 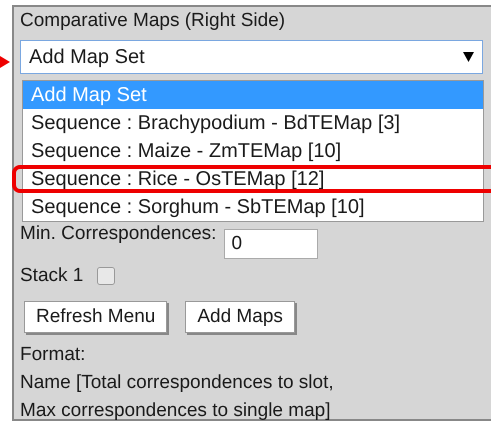 I want to click on refresh-menu-button: Refresh Menu, so click(x=96, y=317).